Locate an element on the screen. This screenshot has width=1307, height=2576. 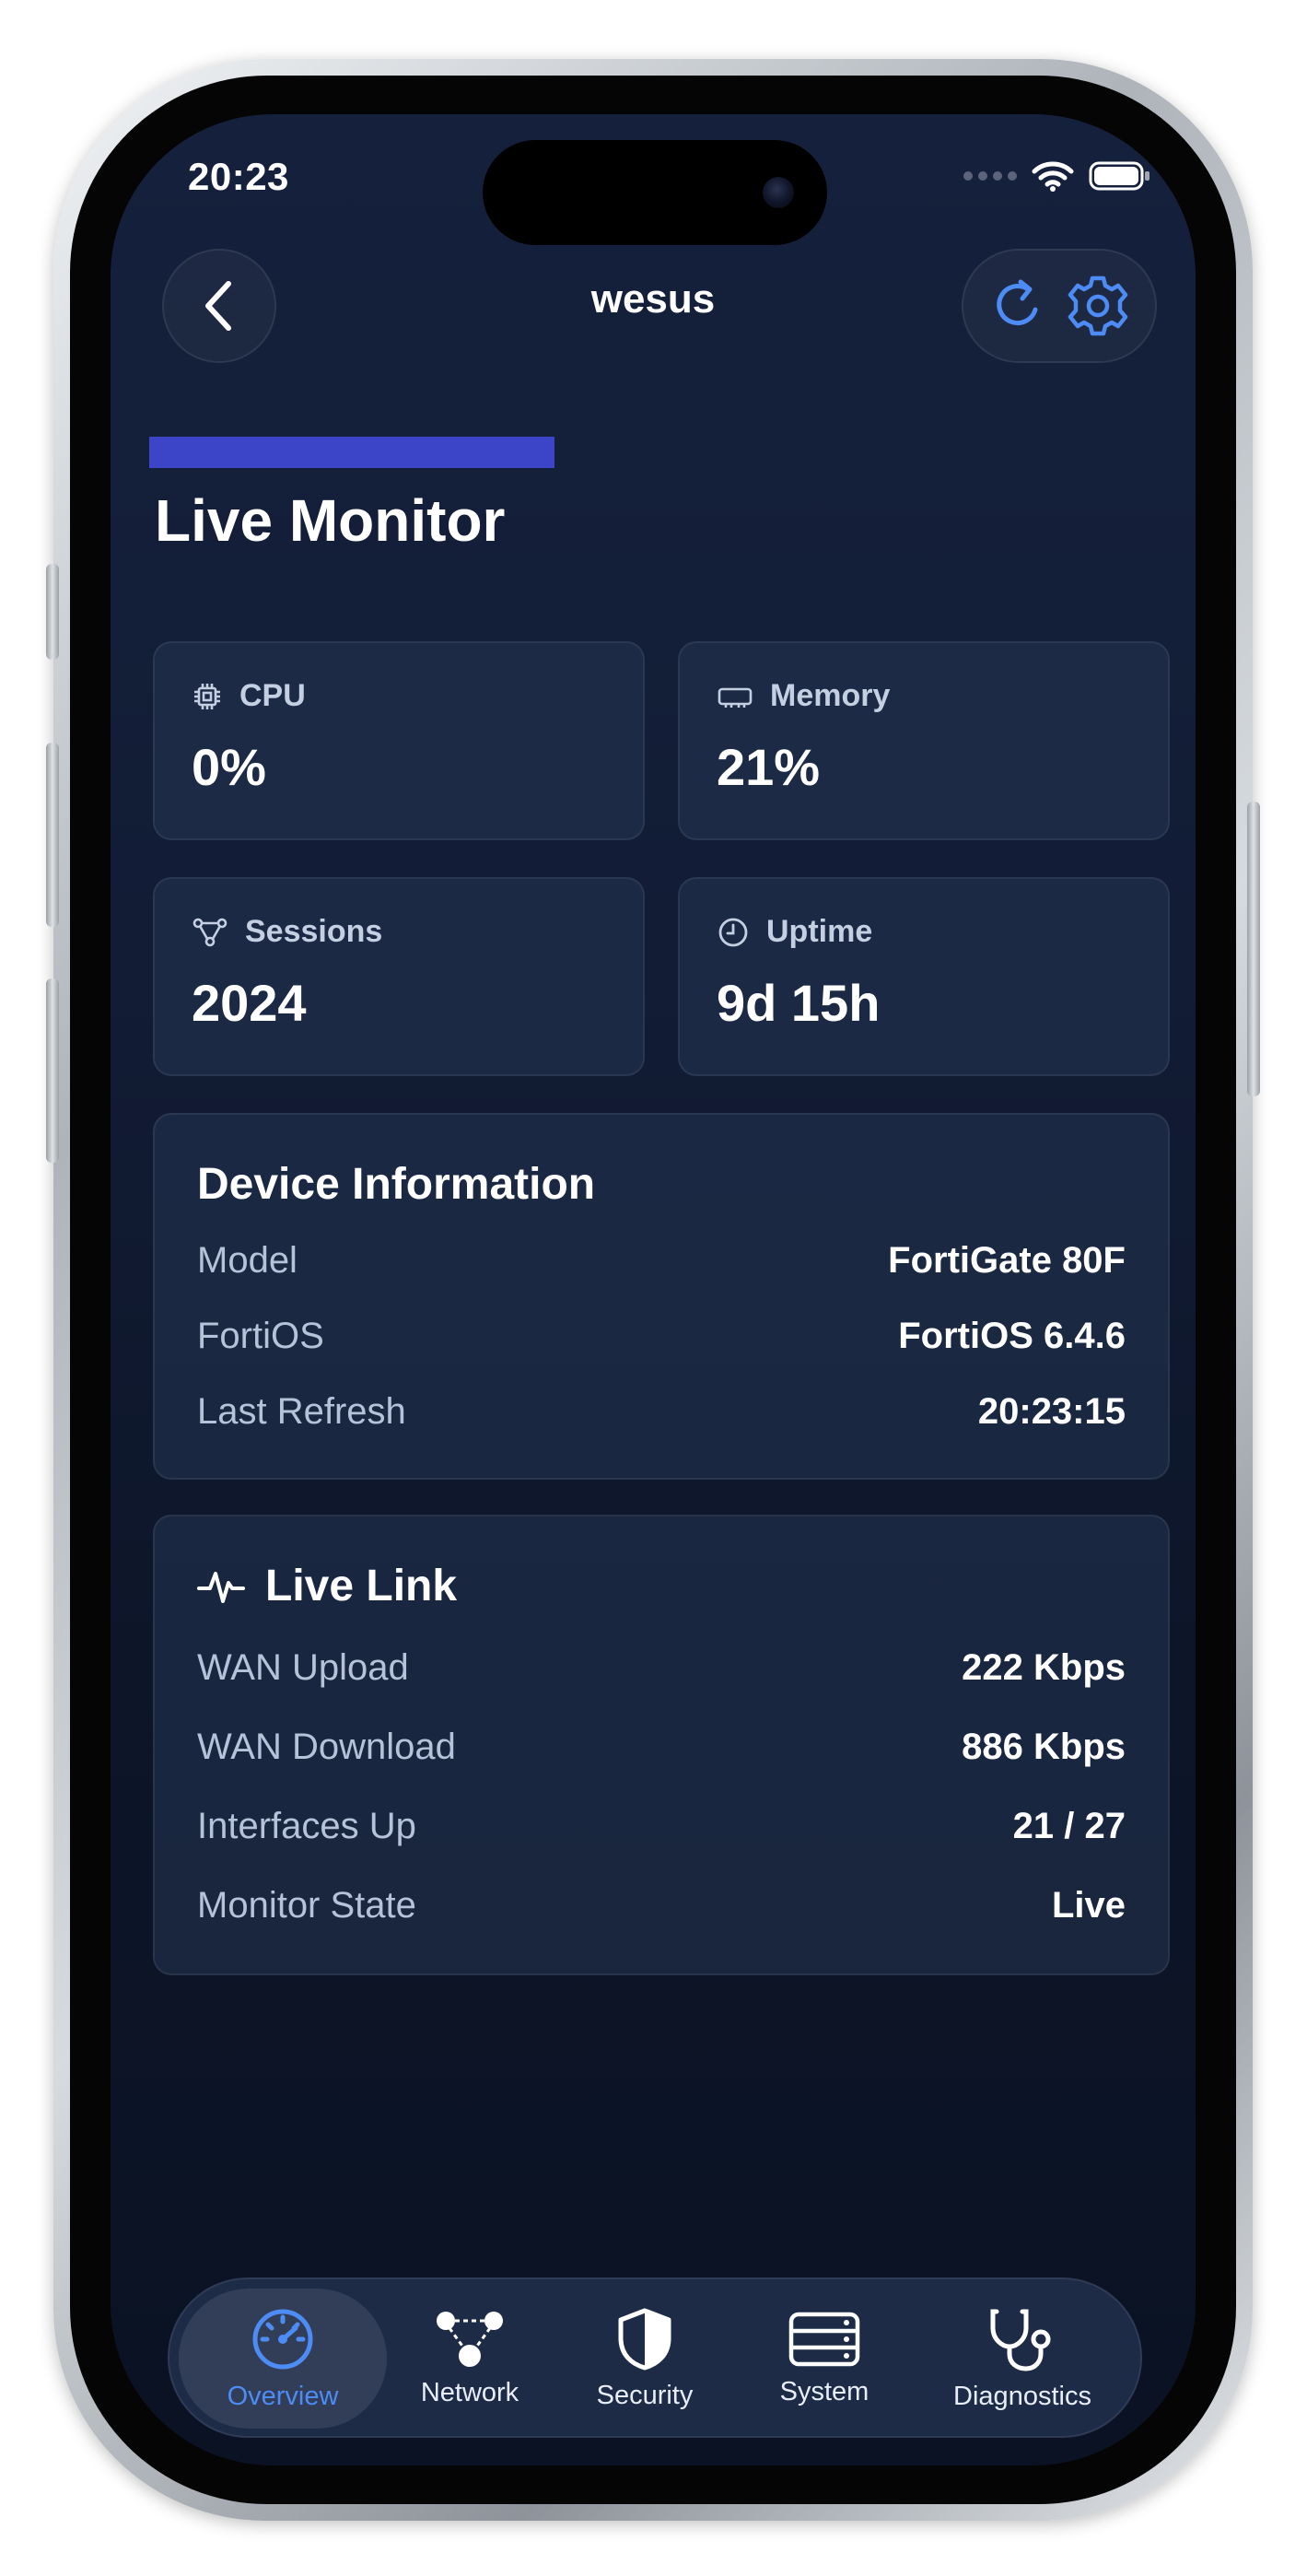
network-icon is located at coordinates (470, 2339).